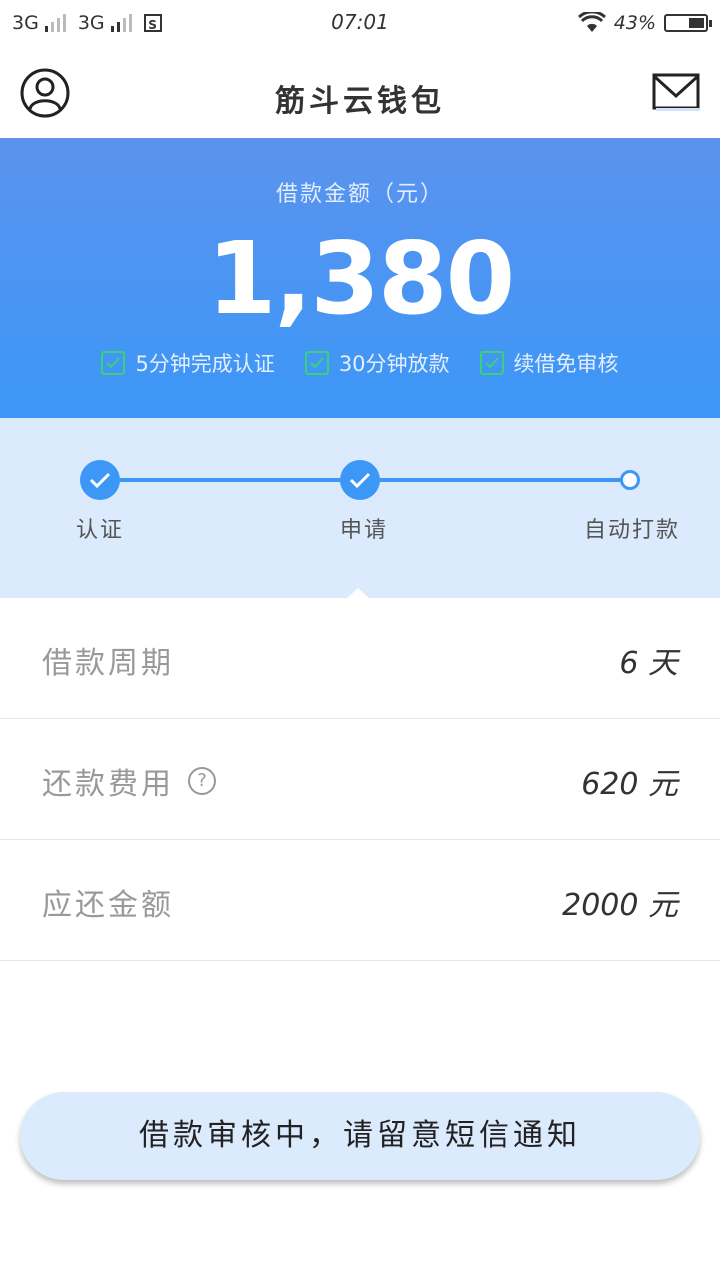 The width and height of the screenshot is (720, 1280). I want to click on battery-percent: 43%, so click(634, 23).